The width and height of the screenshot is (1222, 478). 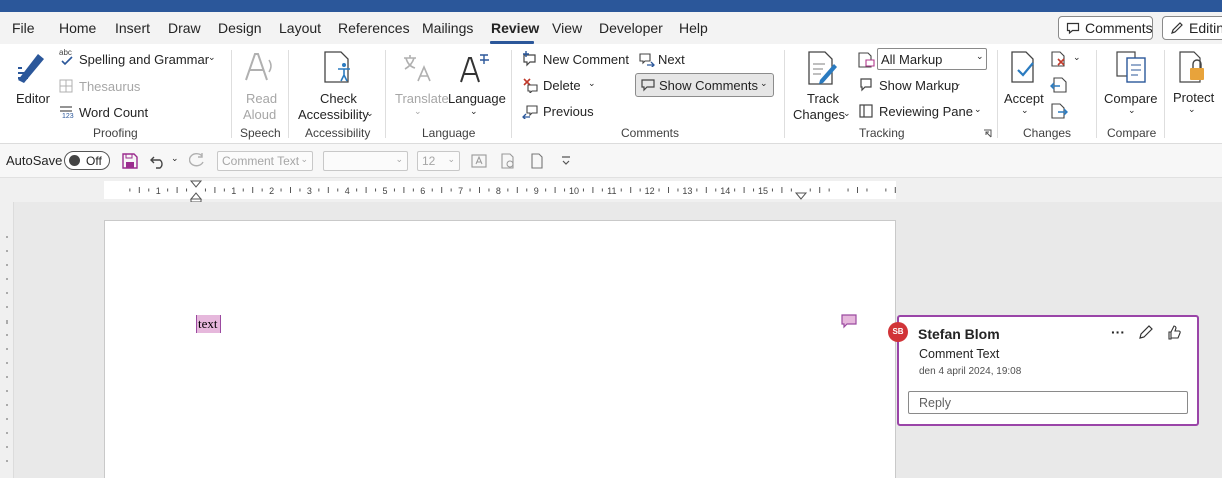 I want to click on horizontal-ruler: 1 1 2 3 4 5 6 7 8 9 10 11 12 13 14 15, so click(x=611, y=190).